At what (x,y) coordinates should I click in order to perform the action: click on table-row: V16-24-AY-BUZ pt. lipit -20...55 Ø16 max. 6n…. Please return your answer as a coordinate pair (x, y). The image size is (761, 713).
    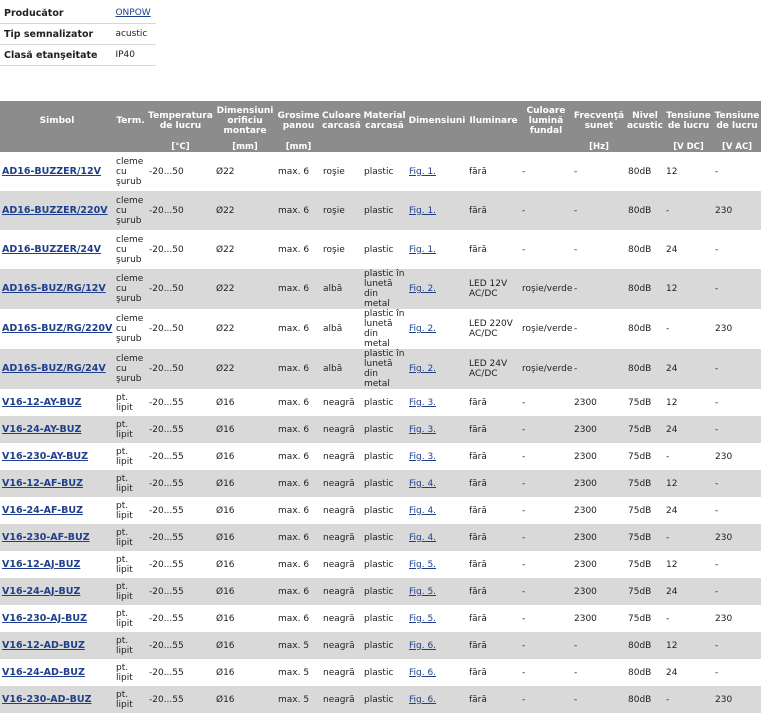
    Looking at the image, I should click on (380, 429).